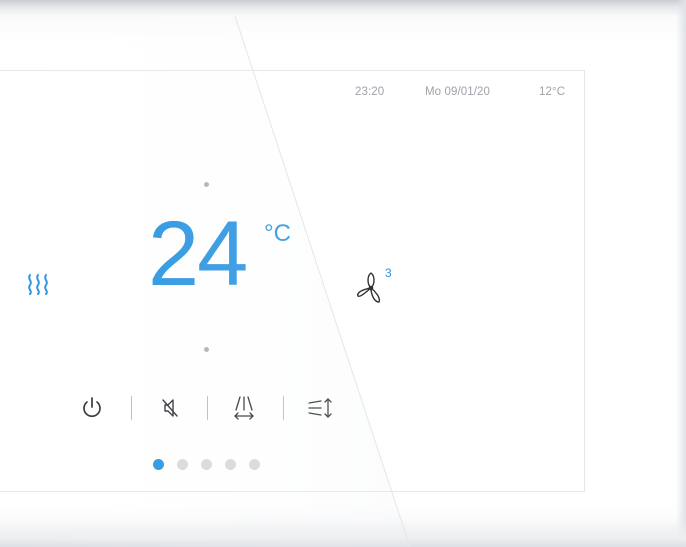 The height and width of the screenshot is (547, 686). I want to click on current-date: Mo 09/01/20, so click(458, 92).